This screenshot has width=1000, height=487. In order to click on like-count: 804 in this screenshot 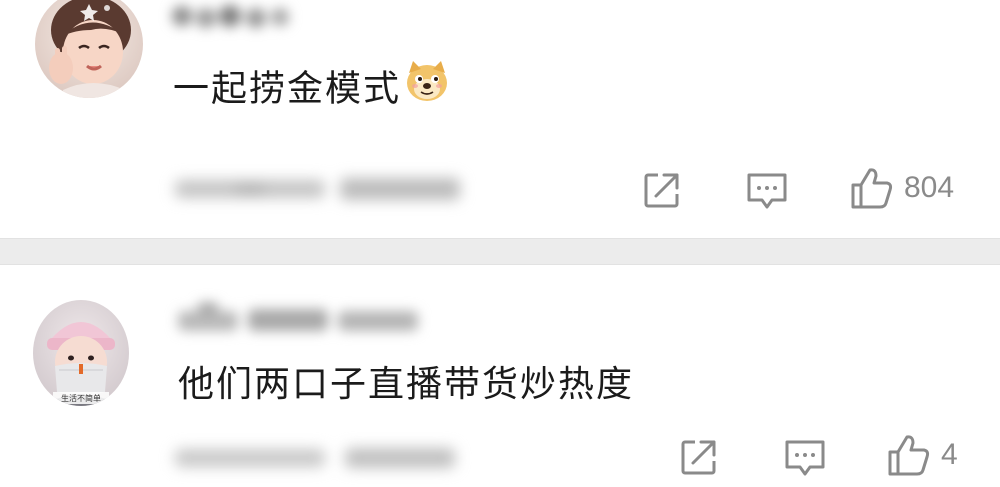, I will do `click(929, 187)`.